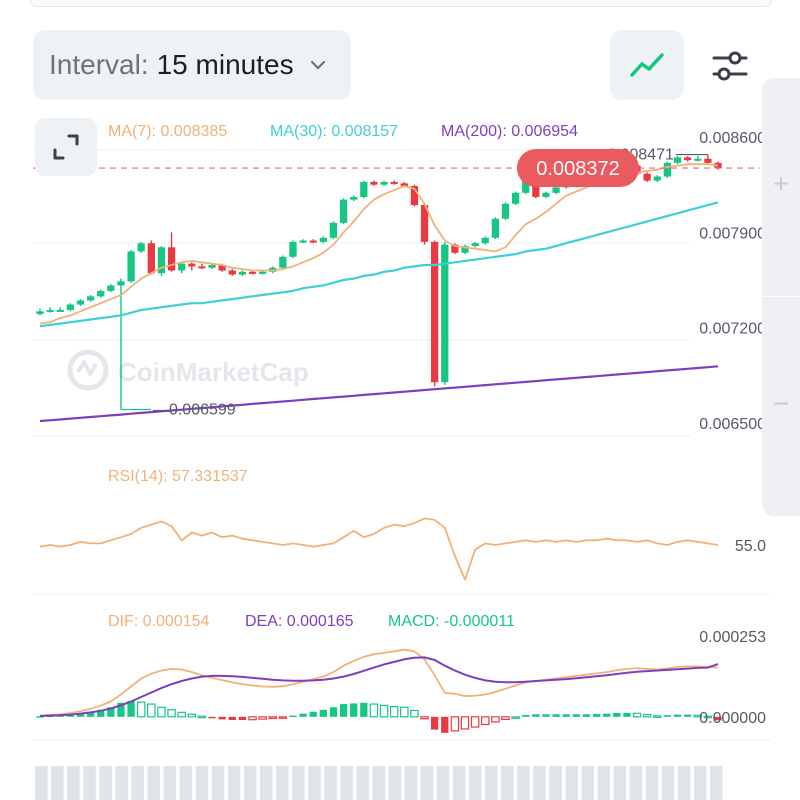 The image size is (800, 800). Describe the element at coordinates (509, 131) in the screenshot. I see `ma200-legend: MA(200): 0.006954` at that location.